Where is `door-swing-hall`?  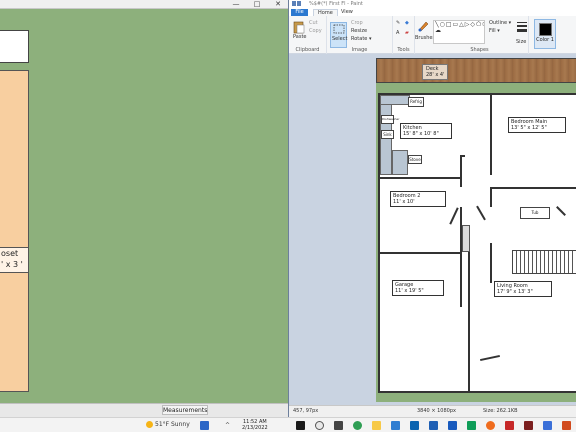 door-swing-hall is located at coordinates (481, 213).